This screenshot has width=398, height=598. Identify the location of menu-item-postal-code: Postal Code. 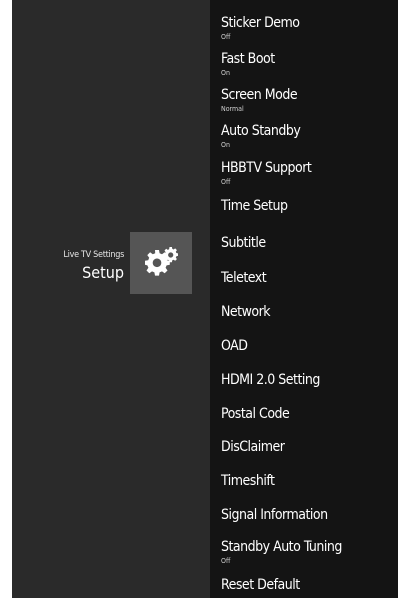
(306, 414).